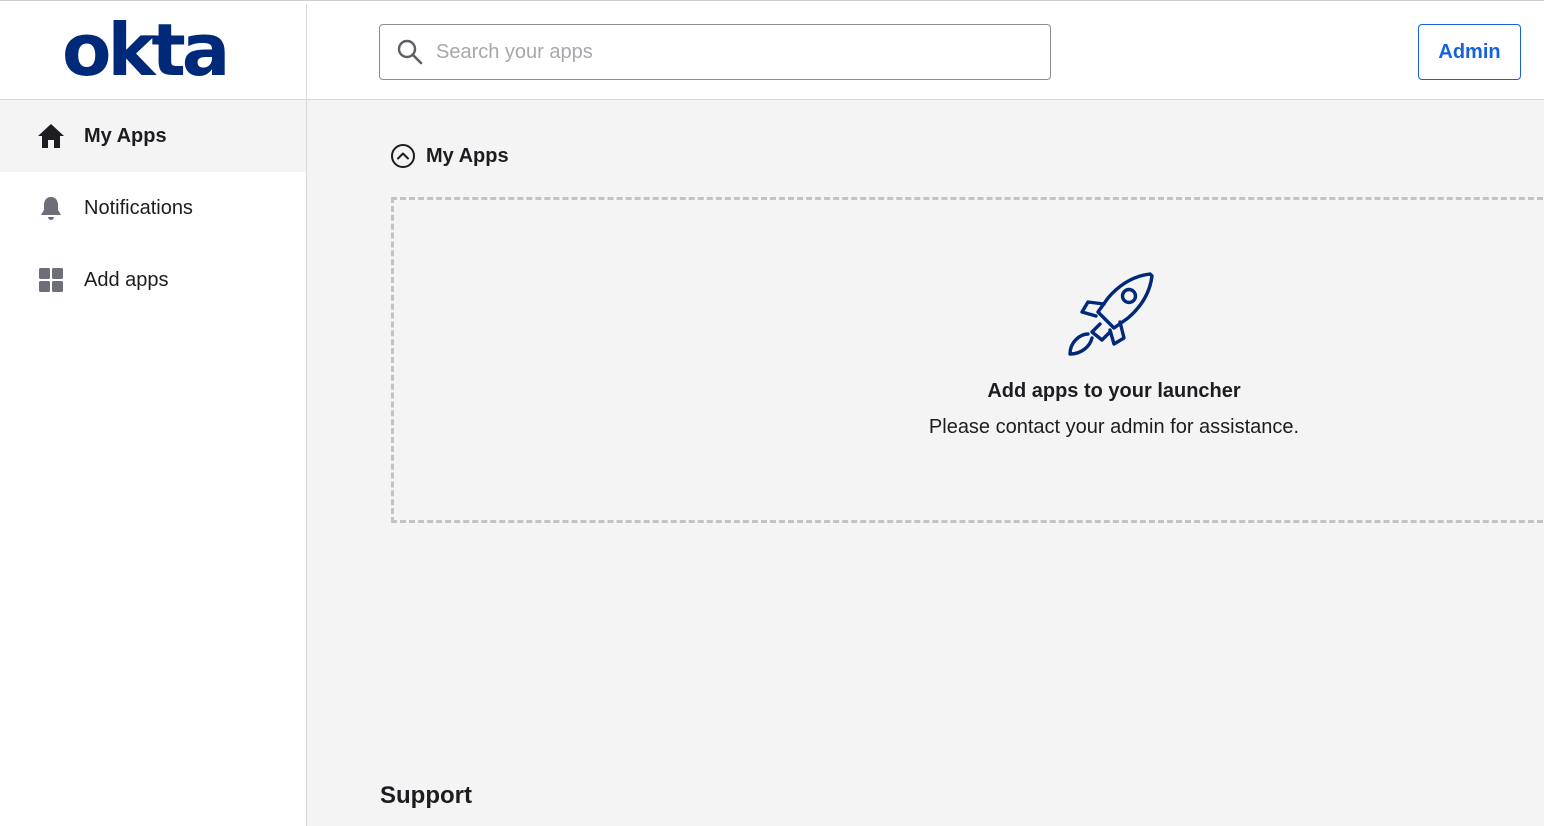  Describe the element at coordinates (51, 280) in the screenshot. I see `grid-icon` at that location.